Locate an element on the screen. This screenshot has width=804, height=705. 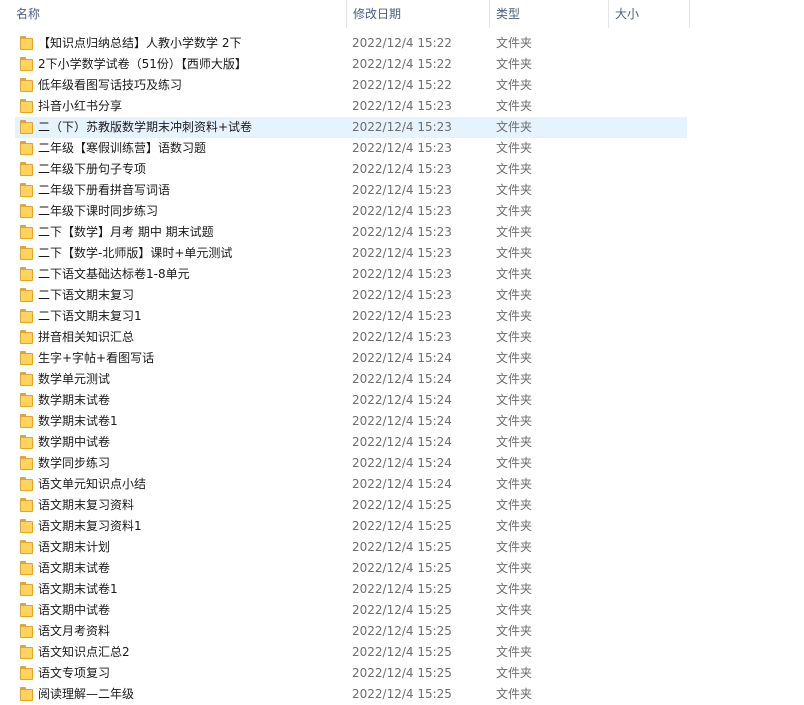
file-row: 语文专项复习 2022/12/4 15:25 文件夹 is located at coordinates (351, 673).